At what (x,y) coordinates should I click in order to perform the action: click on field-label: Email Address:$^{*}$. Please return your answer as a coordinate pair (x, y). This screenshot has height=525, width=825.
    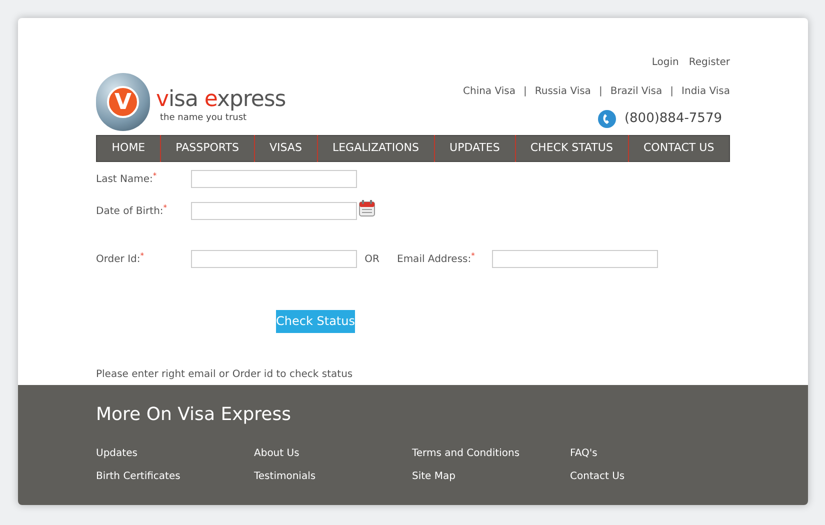
    Looking at the image, I should click on (436, 259).